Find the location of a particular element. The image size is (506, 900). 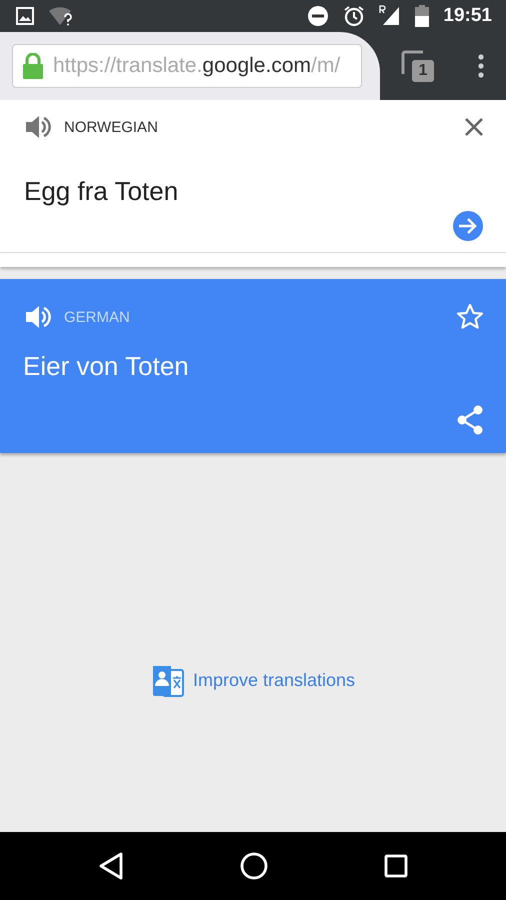

do-not-disturb-icon is located at coordinates (318, 16).